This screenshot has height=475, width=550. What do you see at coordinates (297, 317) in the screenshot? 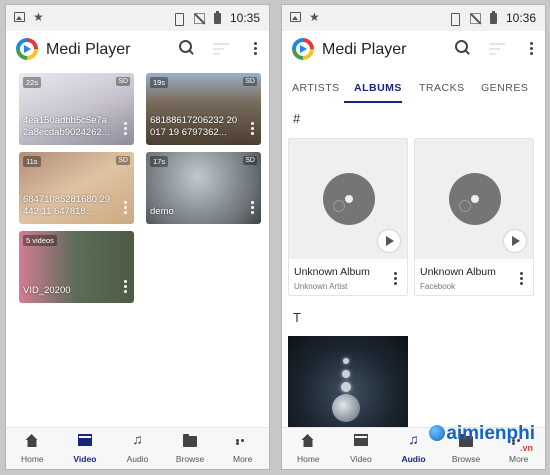
I see `section-header: T` at bounding box center [297, 317].